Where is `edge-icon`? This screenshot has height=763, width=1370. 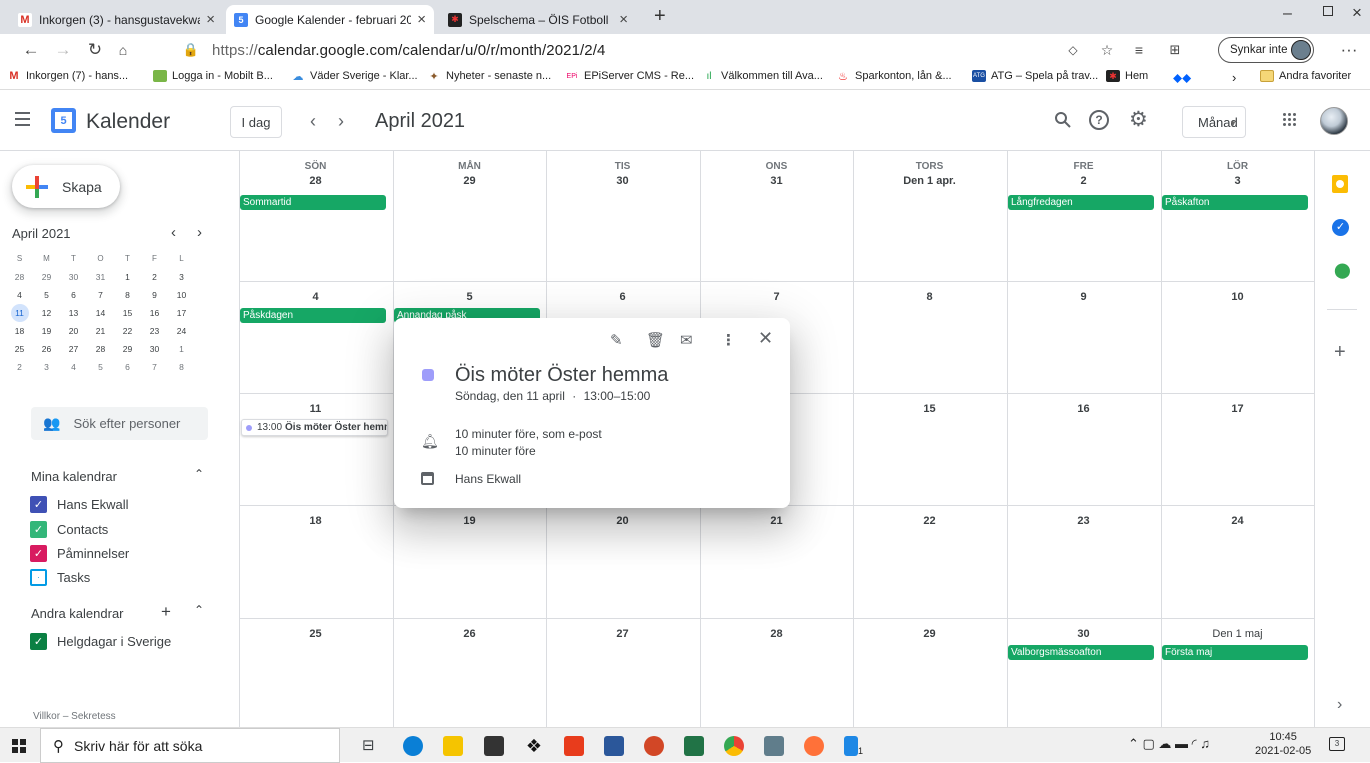 edge-icon is located at coordinates (413, 746).